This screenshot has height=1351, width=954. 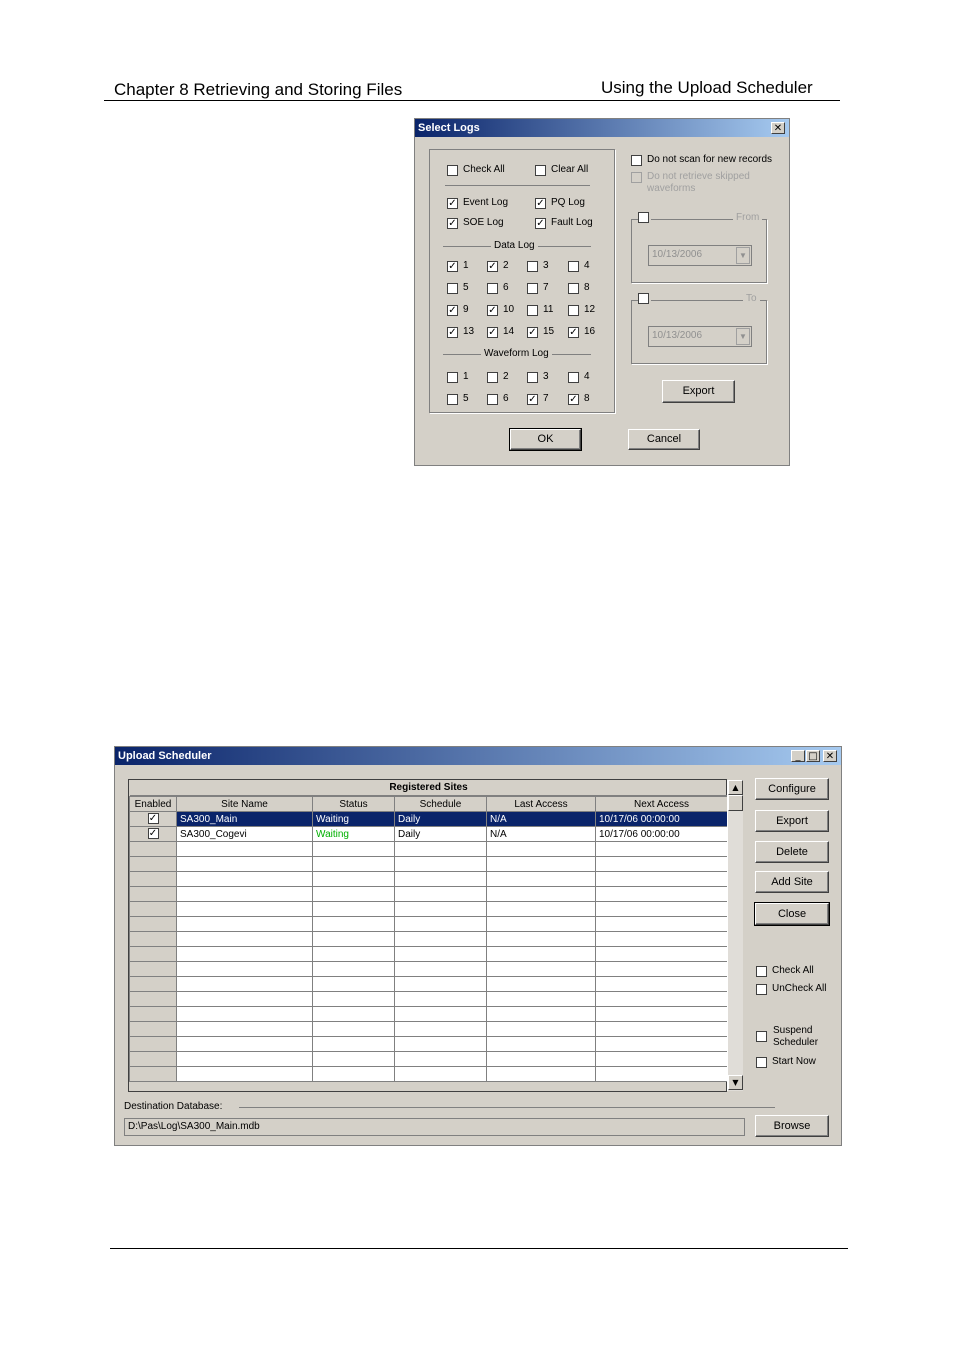 I want to click on data-log-checkbox-7: 7, so click(x=538, y=288).